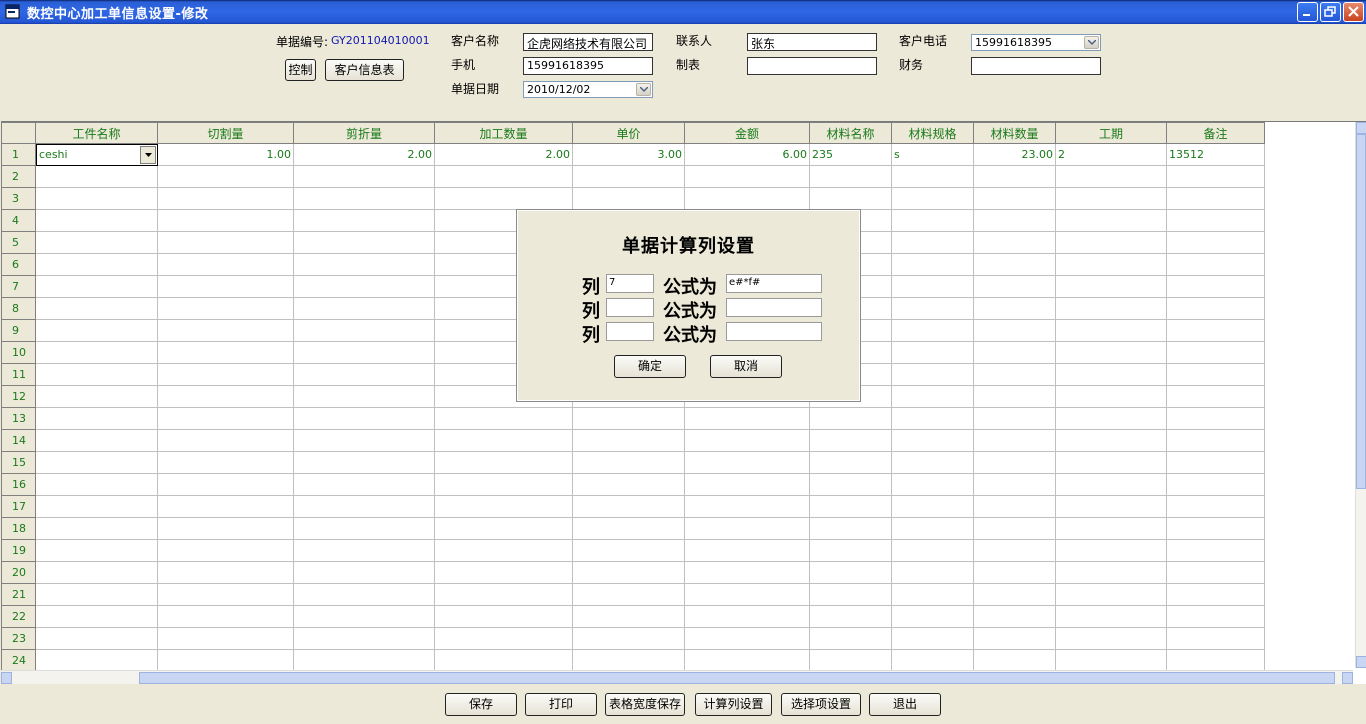 The width and height of the screenshot is (1366, 724). I want to click on row-number: 5, so click(18, 242).